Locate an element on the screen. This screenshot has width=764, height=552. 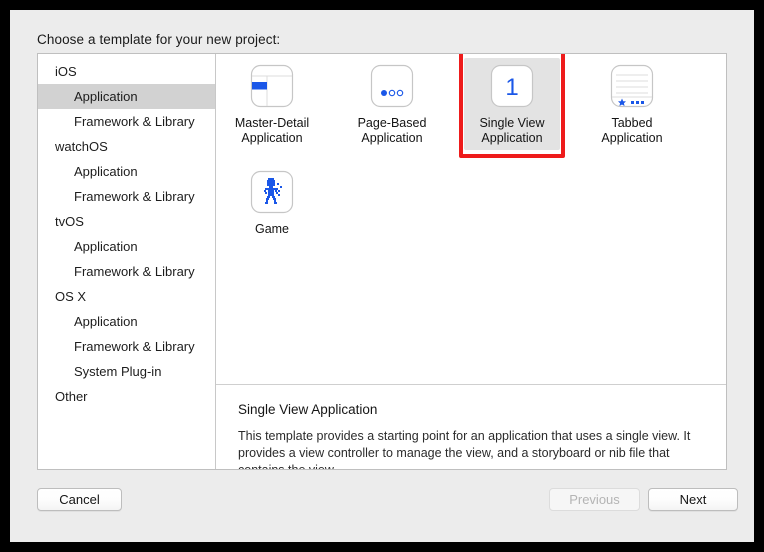
template-item-page-based-application: Page-Based Application is located at coordinates (392, 104).